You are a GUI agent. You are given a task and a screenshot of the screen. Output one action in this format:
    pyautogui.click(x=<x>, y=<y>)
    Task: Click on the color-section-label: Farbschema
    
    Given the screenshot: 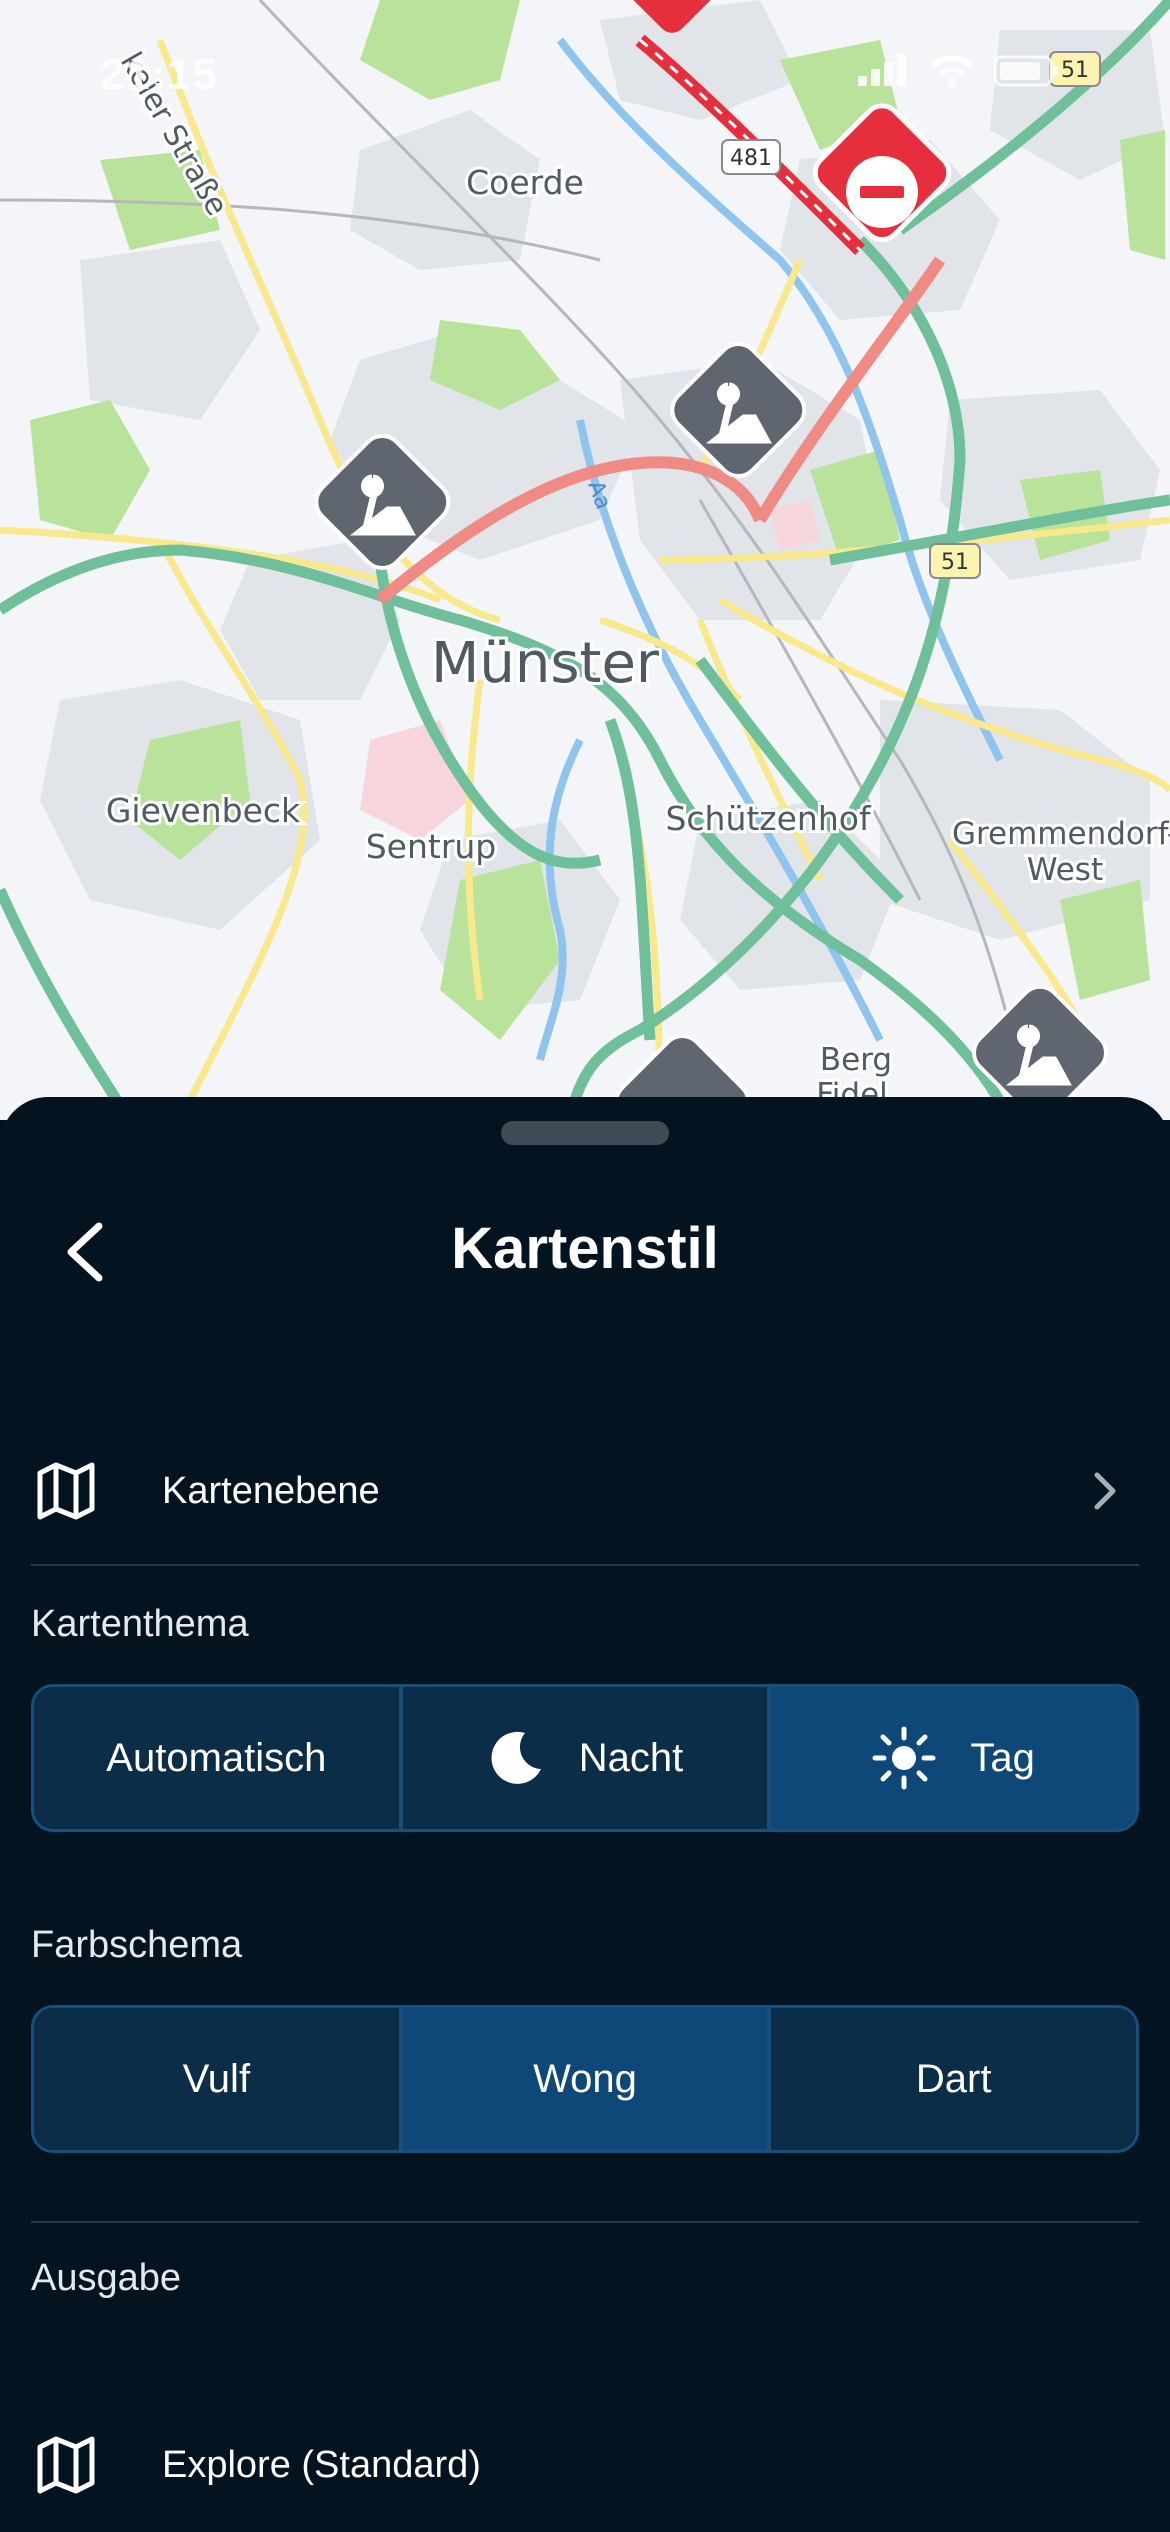 What is the action you would take?
    pyautogui.click(x=137, y=1945)
    